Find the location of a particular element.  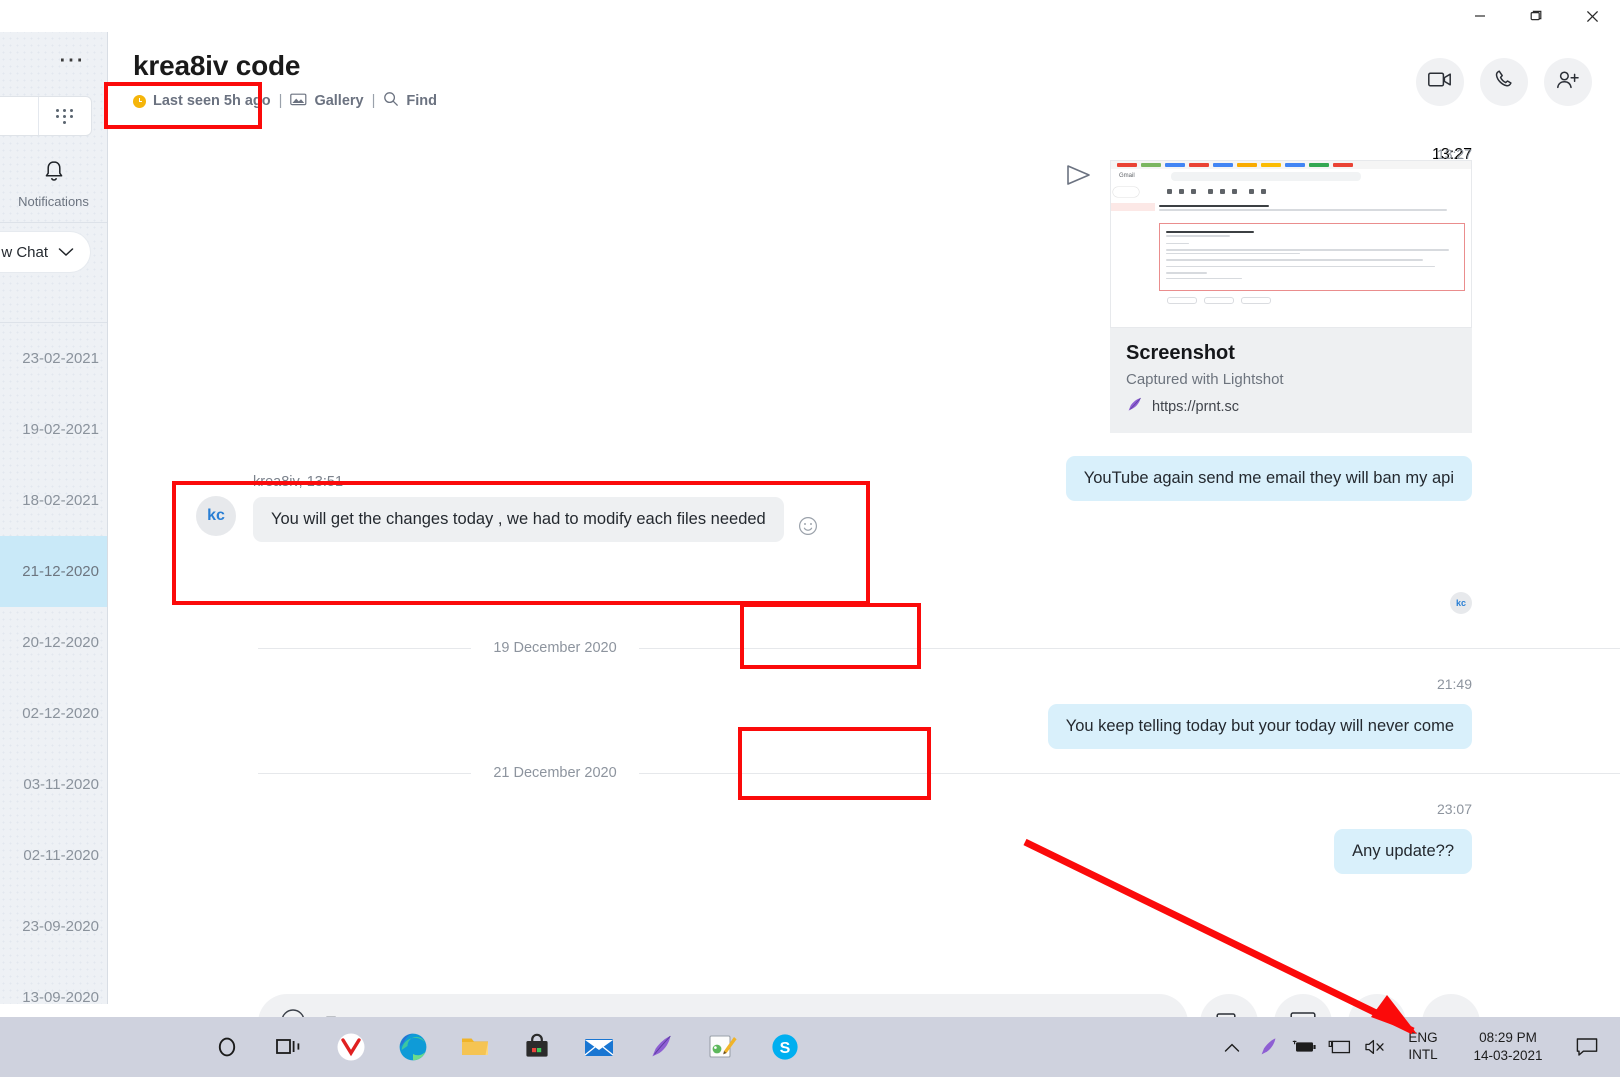

sidebar-item-date: 03-11-2020 is located at coordinates (53, 784).